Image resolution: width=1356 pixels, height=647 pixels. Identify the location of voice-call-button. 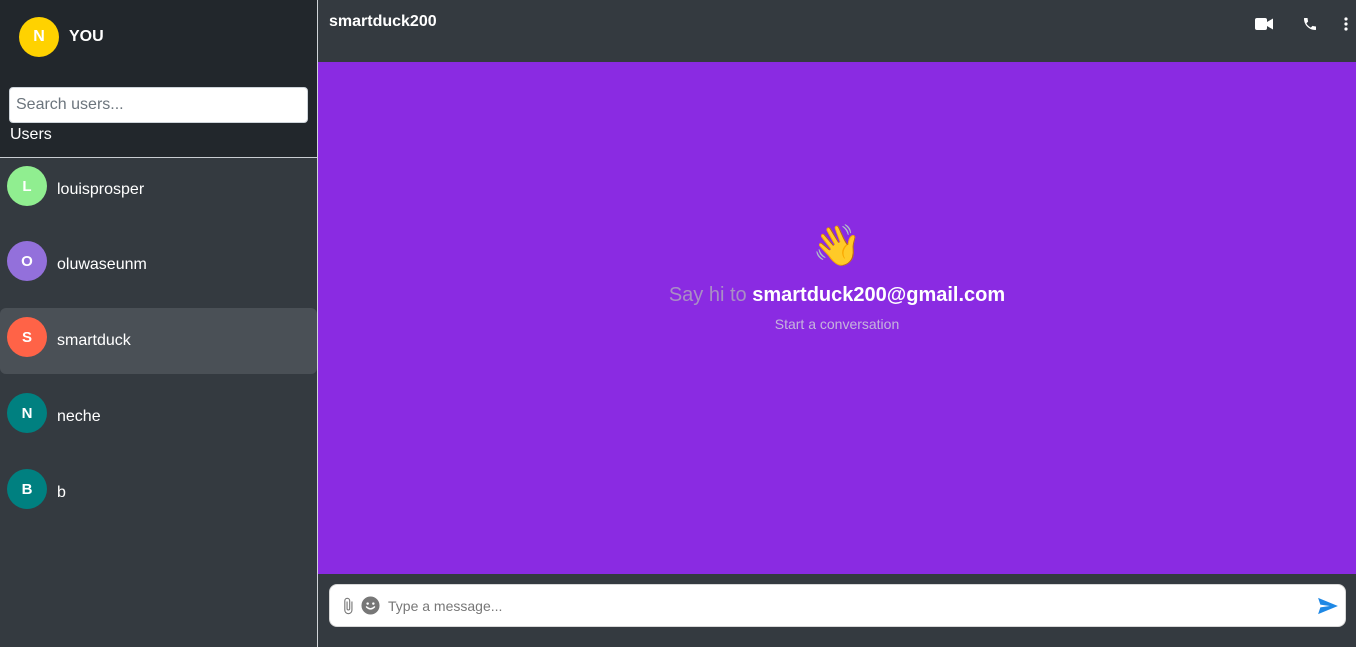
(1310, 24).